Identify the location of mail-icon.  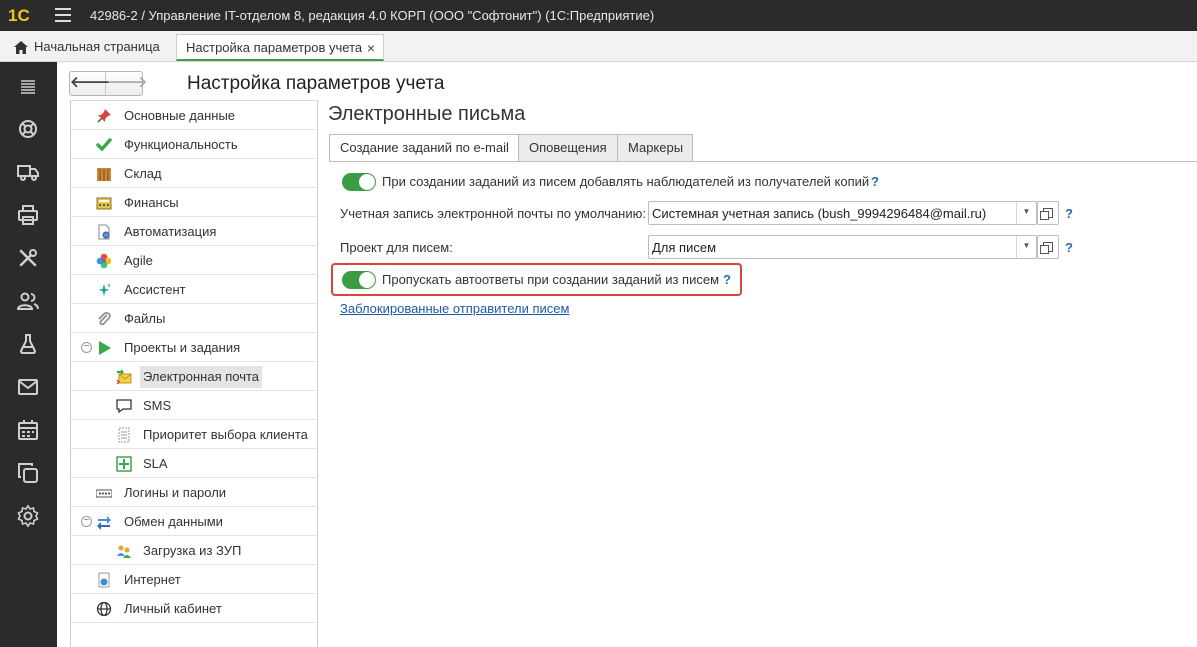
(28, 387).